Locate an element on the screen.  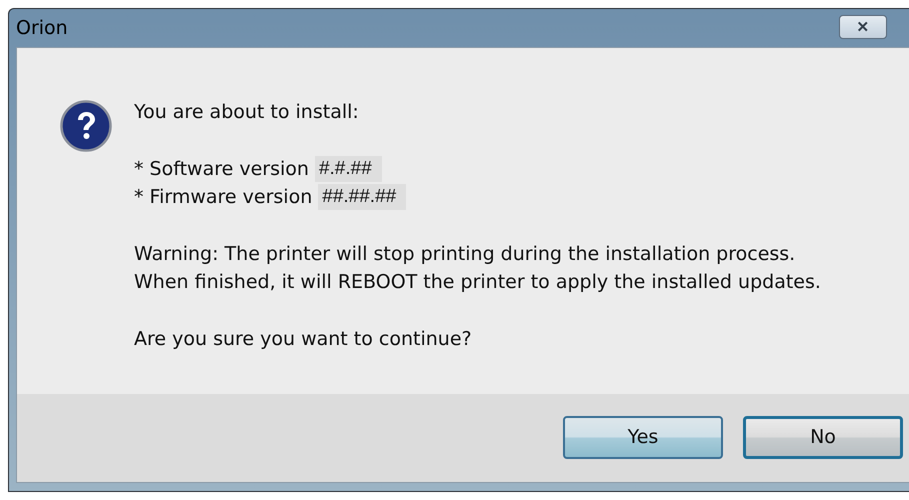
version-label: * Software version is located at coordinates (221, 169).